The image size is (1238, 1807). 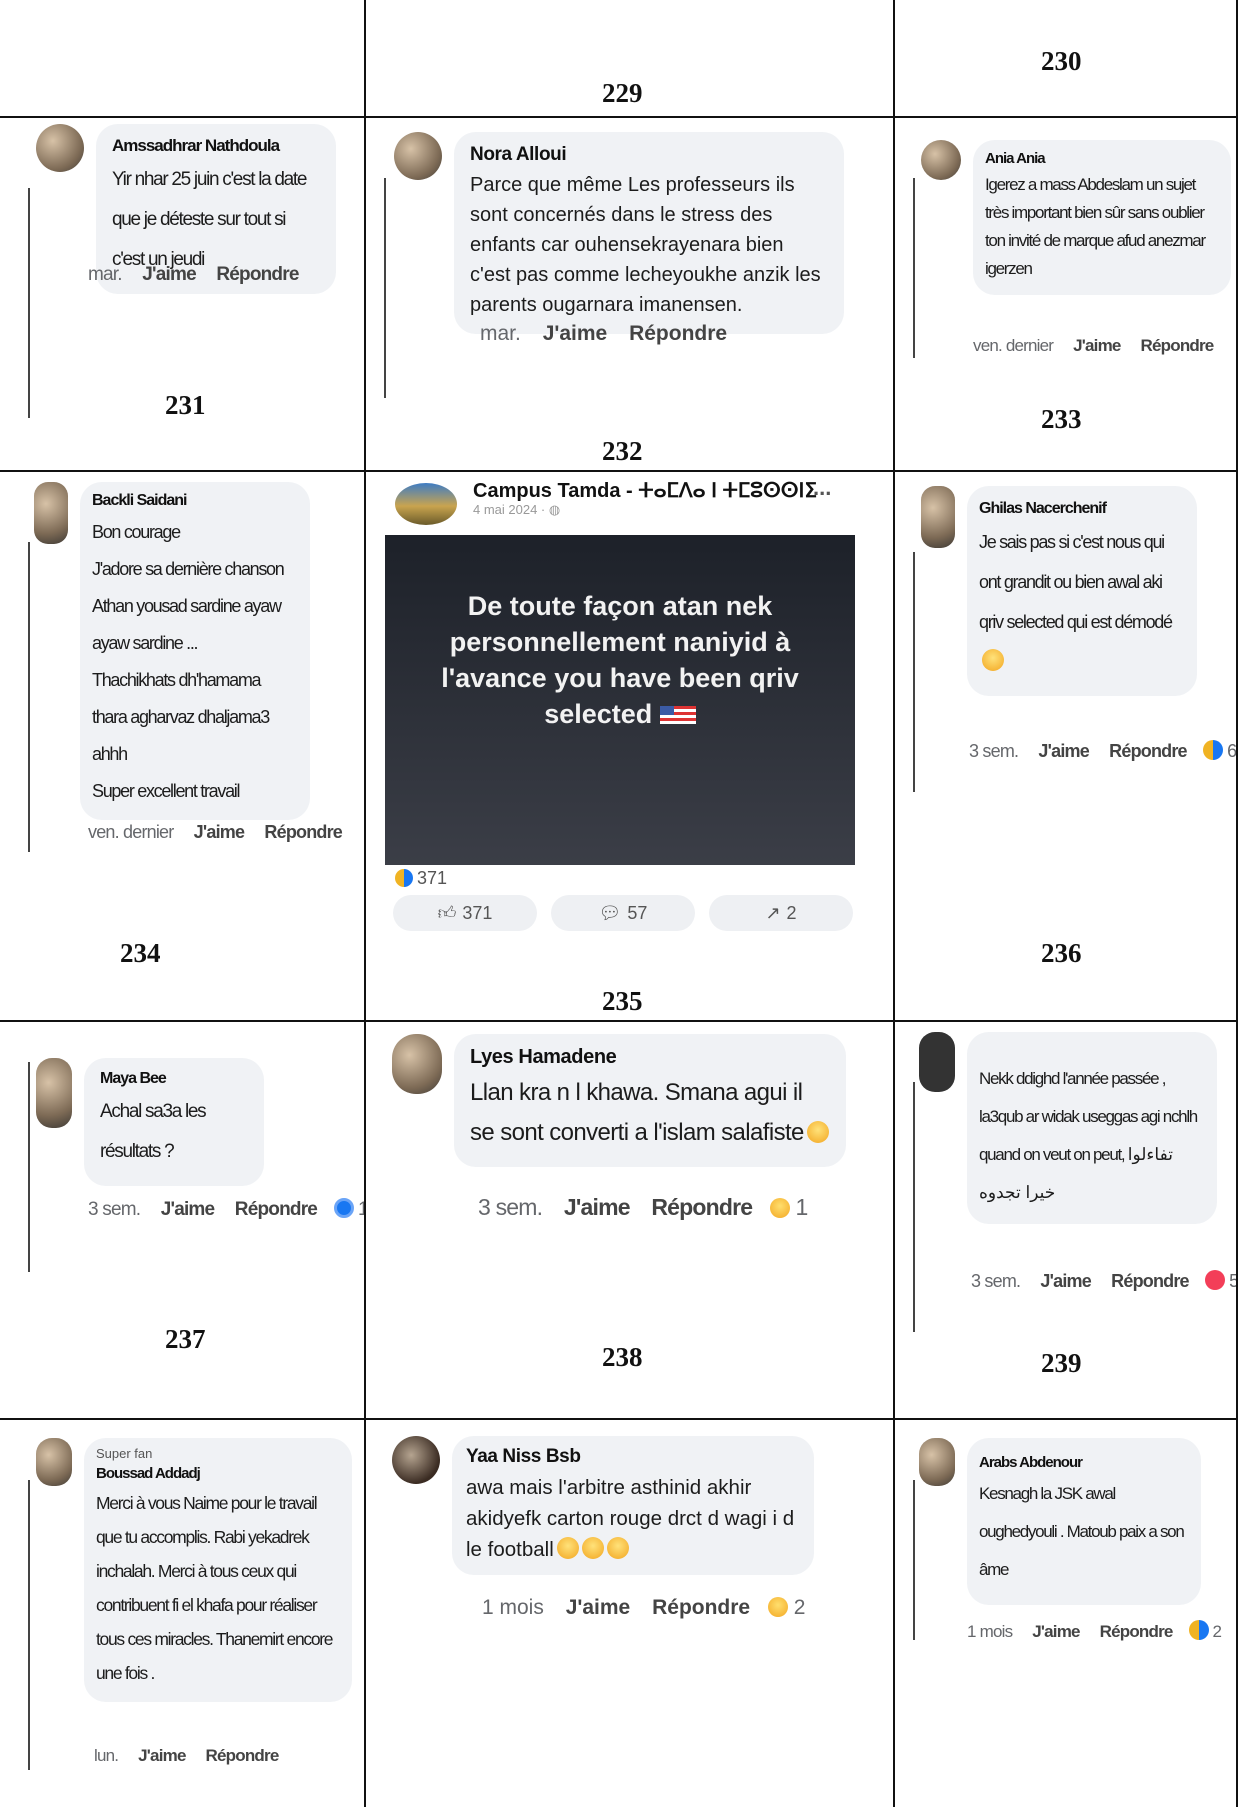 What do you see at coordinates (1232, 1281) in the screenshot?
I see `reaction-count: 5` at bounding box center [1232, 1281].